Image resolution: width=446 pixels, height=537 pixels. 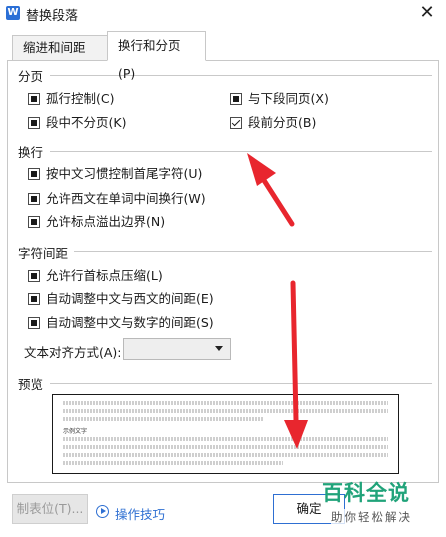 I want to click on checkbox-keep-with-next: 与下段同页(X), so click(x=279, y=99).